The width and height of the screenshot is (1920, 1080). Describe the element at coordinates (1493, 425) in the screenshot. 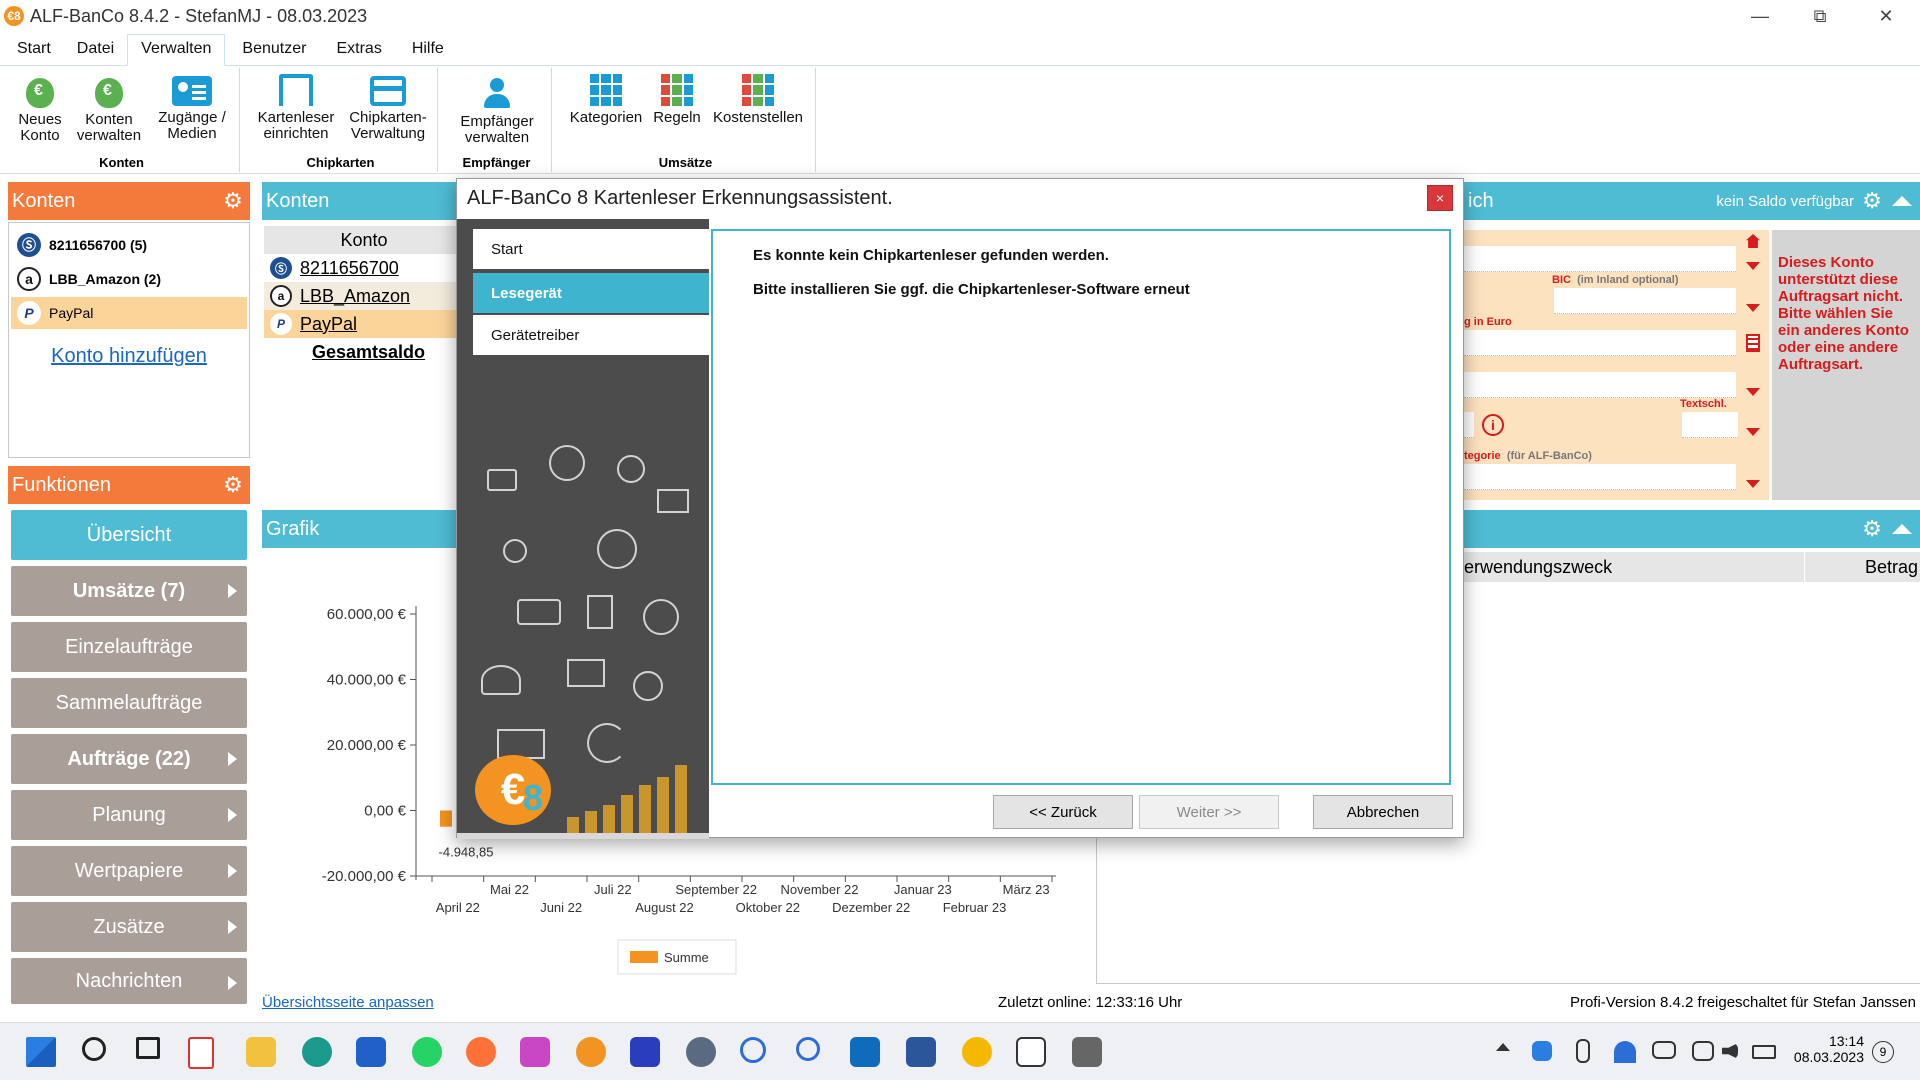

I see `info-icon: i` at that location.